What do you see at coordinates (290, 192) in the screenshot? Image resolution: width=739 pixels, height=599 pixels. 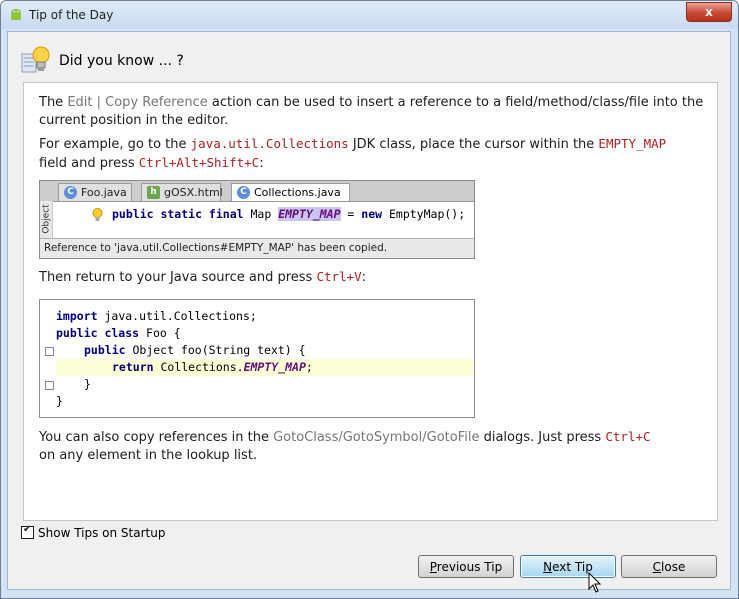 I see `tab-collections-java: C Collections.java` at bounding box center [290, 192].